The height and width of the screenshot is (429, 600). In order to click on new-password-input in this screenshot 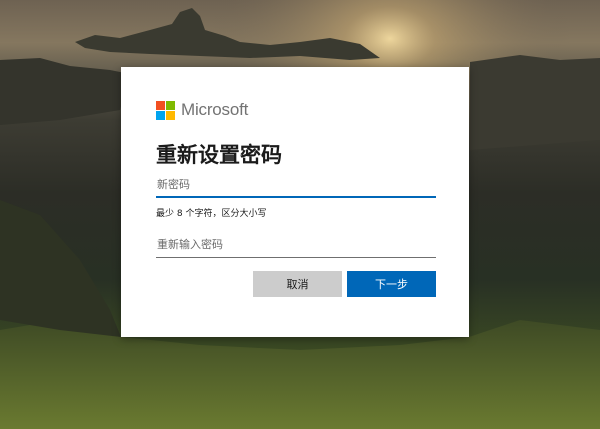, I will do `click(296, 185)`.